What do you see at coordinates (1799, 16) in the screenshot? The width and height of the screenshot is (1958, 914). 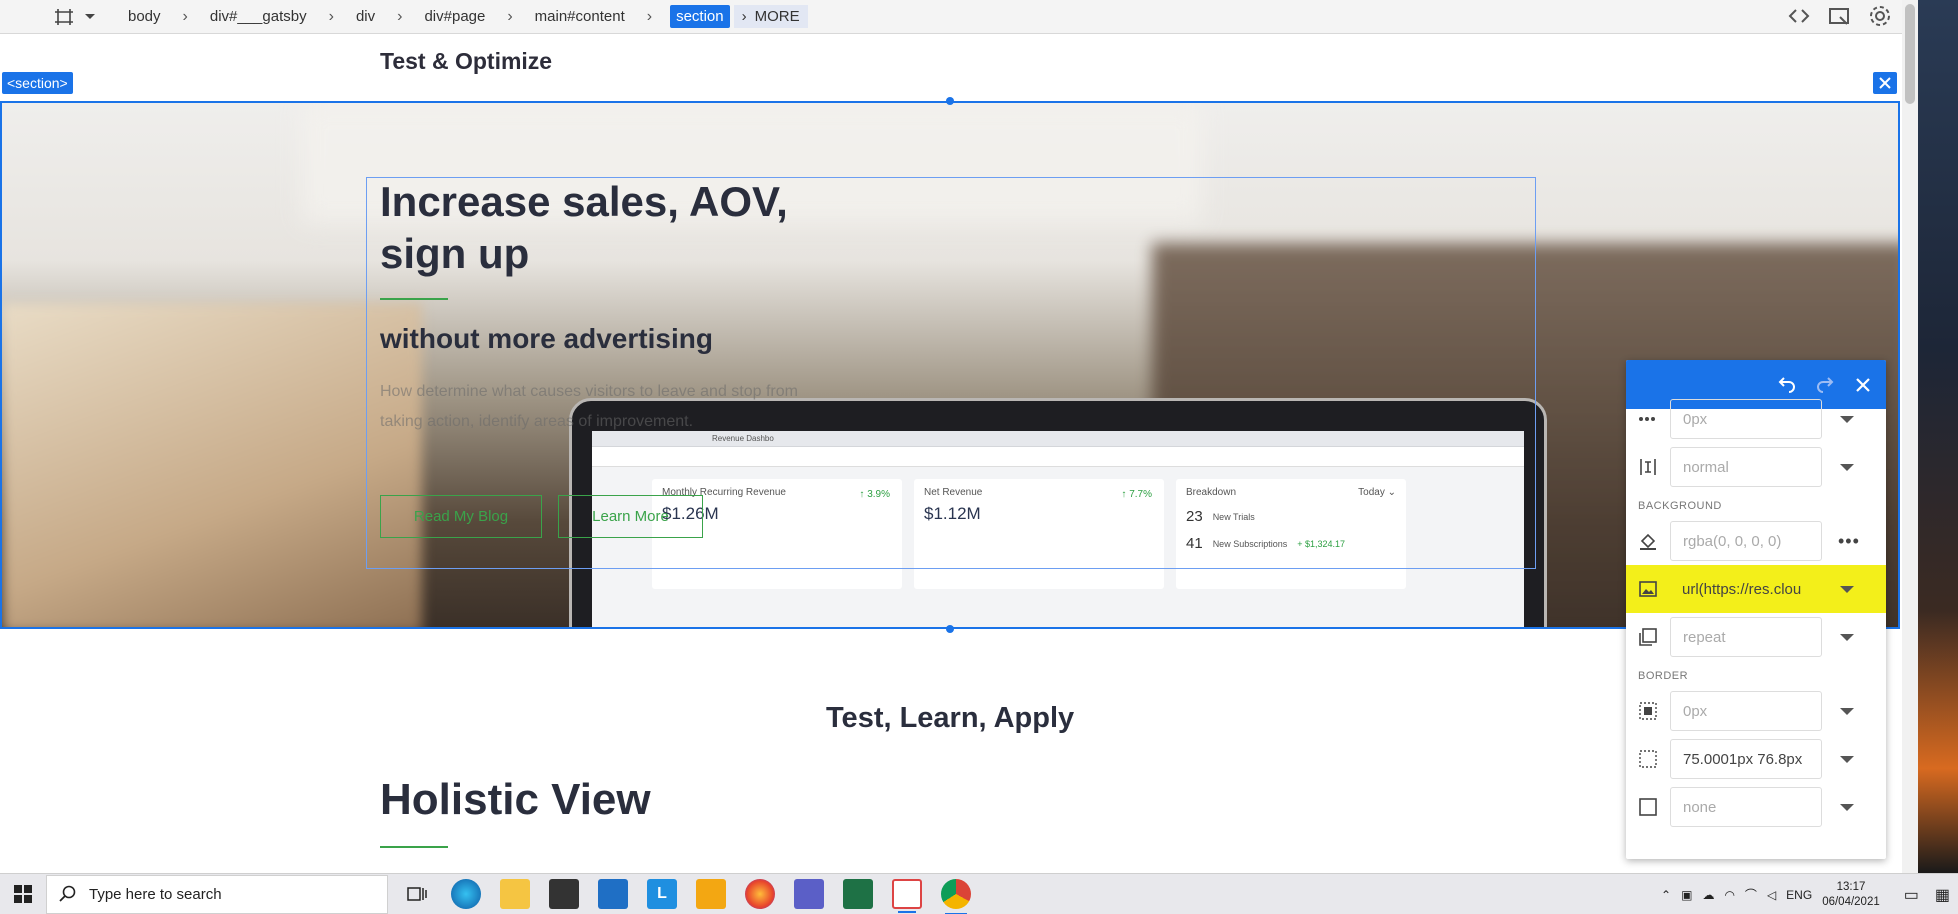 I see `code-icon` at bounding box center [1799, 16].